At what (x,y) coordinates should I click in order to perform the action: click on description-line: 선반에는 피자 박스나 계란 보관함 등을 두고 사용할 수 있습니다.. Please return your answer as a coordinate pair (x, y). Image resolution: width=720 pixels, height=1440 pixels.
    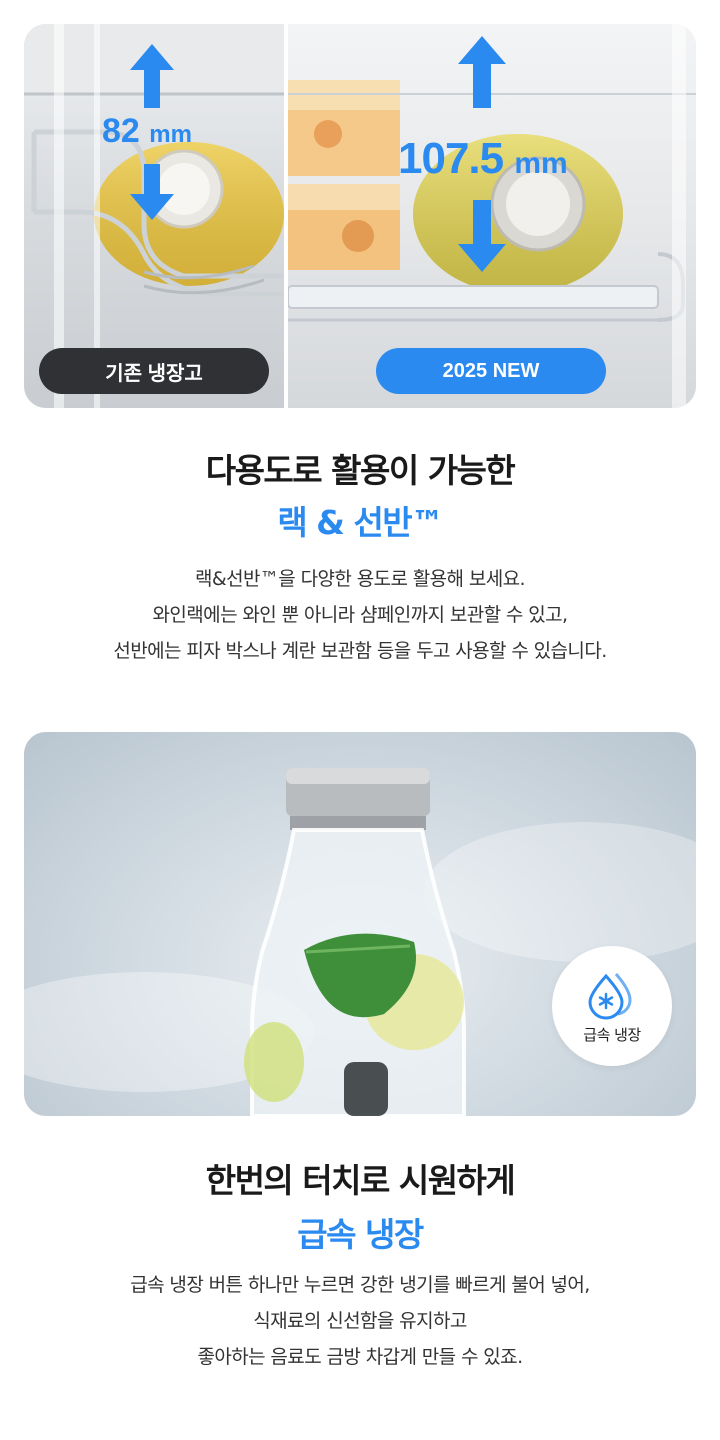
    Looking at the image, I should click on (360, 651).